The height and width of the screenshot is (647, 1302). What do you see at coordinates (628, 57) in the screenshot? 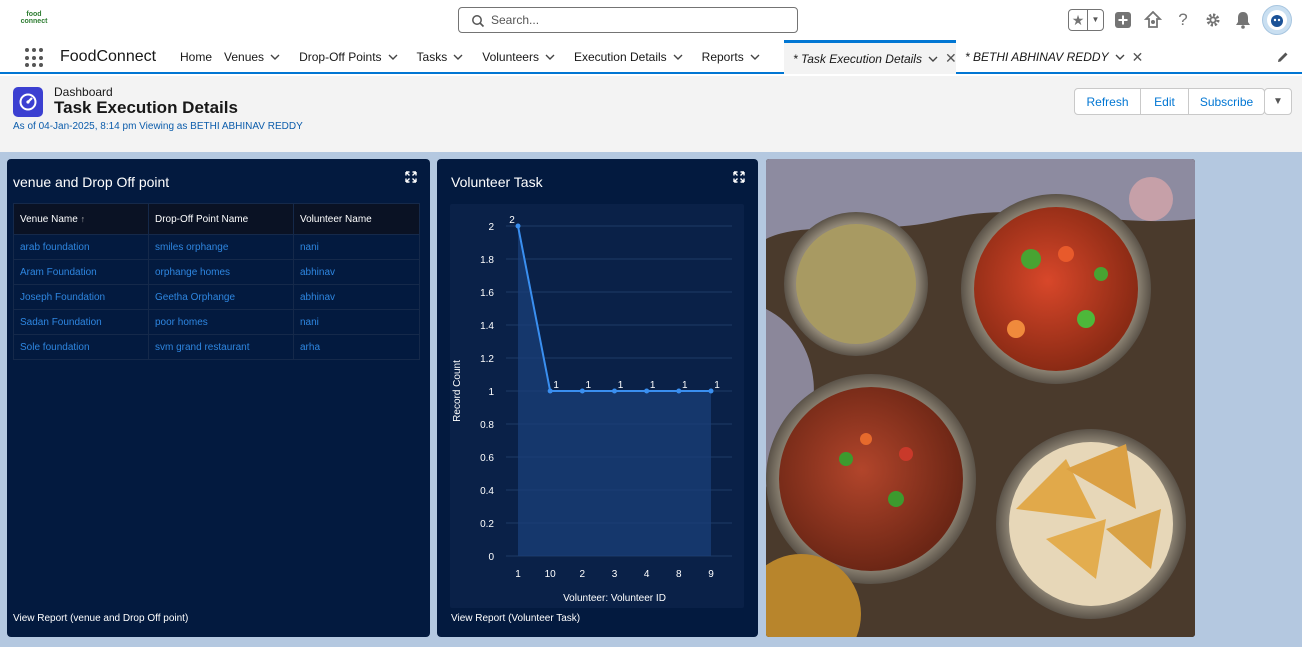
I see `nav-item-execution-details: Execution Details` at bounding box center [628, 57].